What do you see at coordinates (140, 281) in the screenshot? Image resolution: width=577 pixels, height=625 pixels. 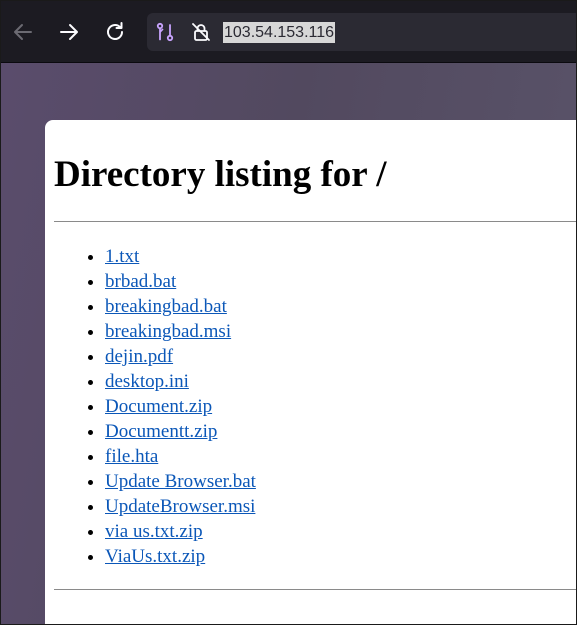 I see `file-link: brbad.bat` at bounding box center [140, 281].